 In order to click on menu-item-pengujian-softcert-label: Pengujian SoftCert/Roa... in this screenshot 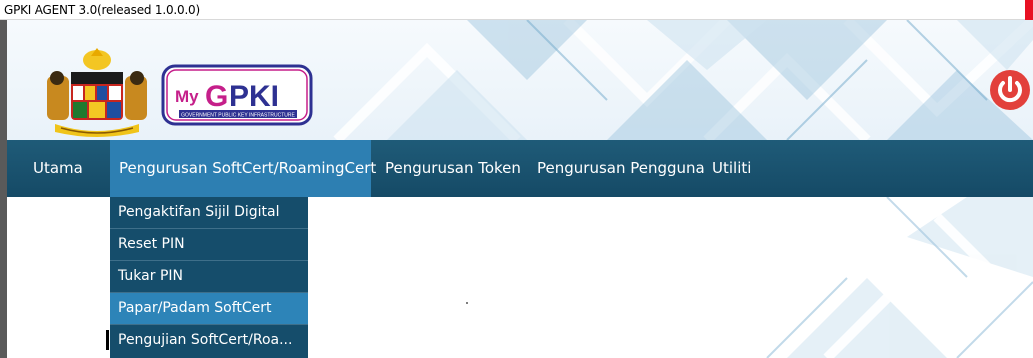, I will do `click(205, 340)`.